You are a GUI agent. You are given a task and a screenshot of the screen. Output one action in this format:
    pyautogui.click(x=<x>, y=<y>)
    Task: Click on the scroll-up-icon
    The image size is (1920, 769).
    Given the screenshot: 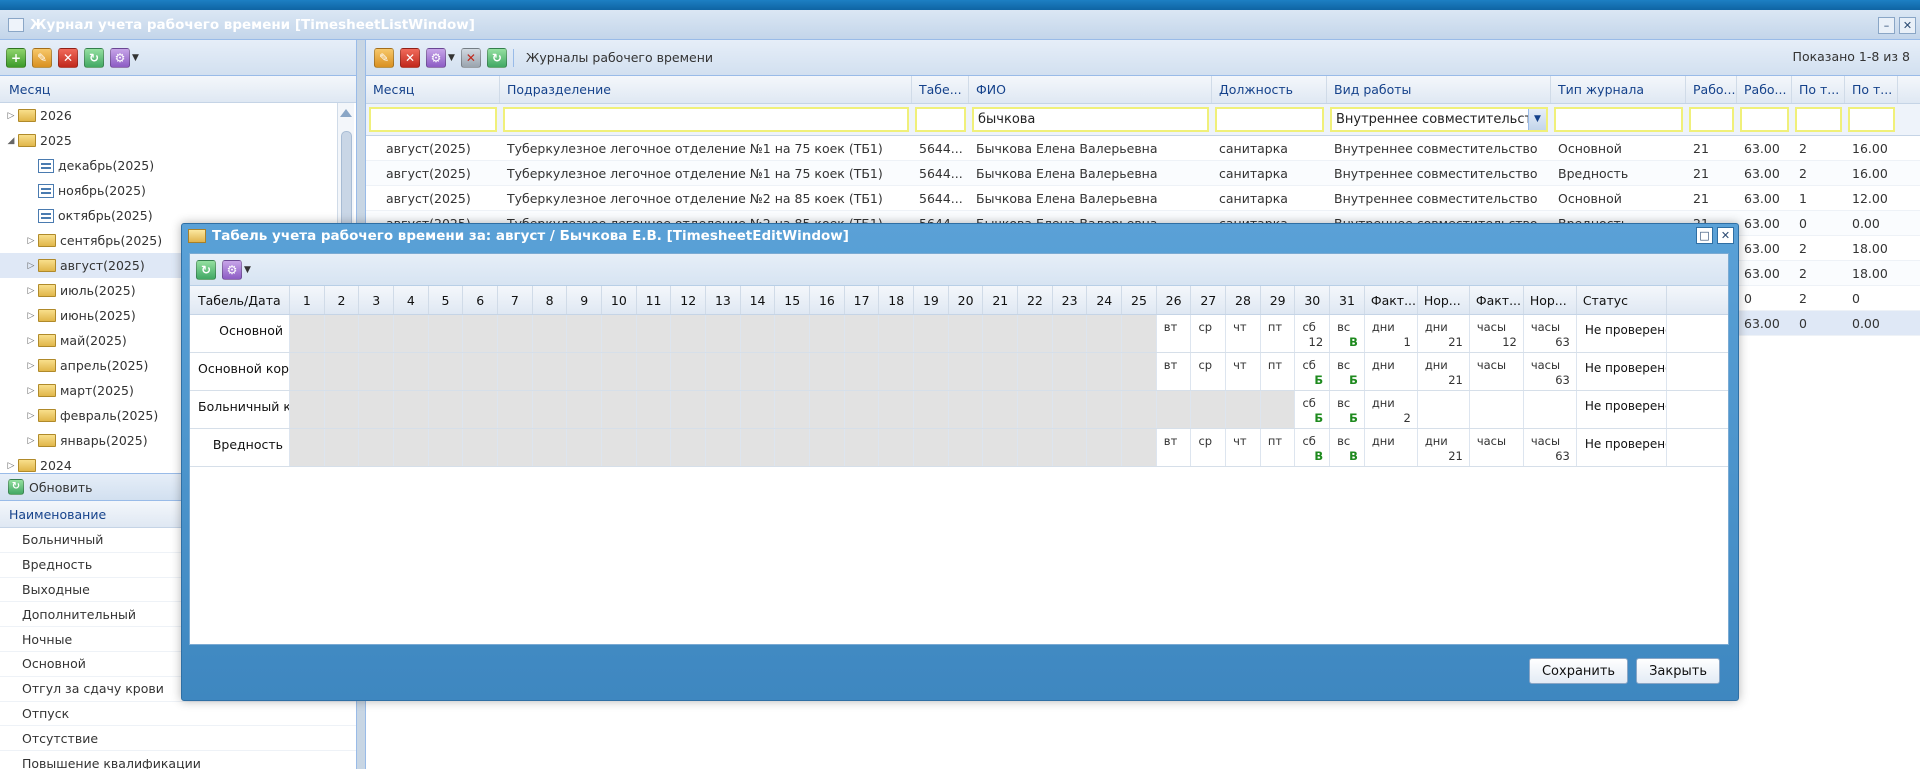 What is the action you would take?
    pyautogui.click(x=346, y=113)
    